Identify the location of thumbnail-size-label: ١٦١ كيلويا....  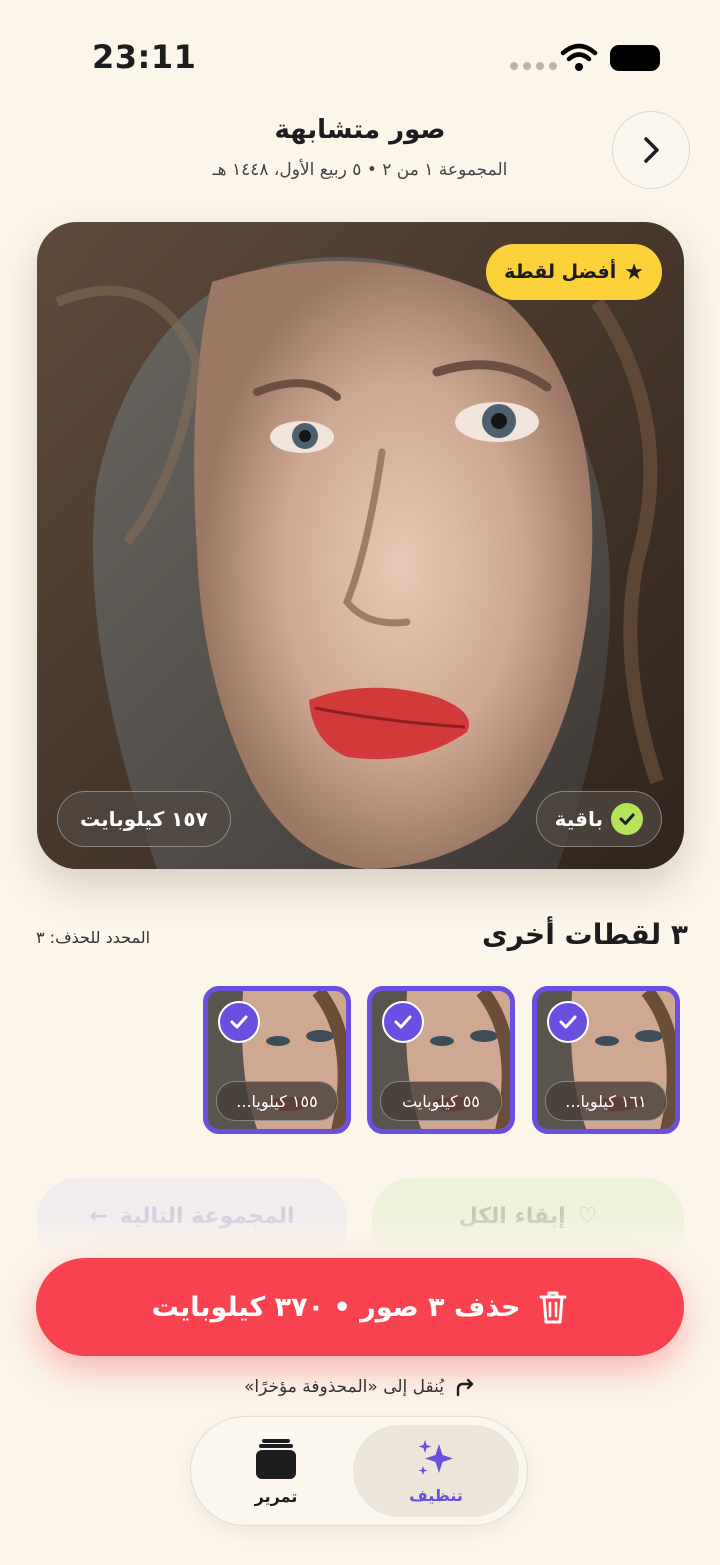
(606, 1101).